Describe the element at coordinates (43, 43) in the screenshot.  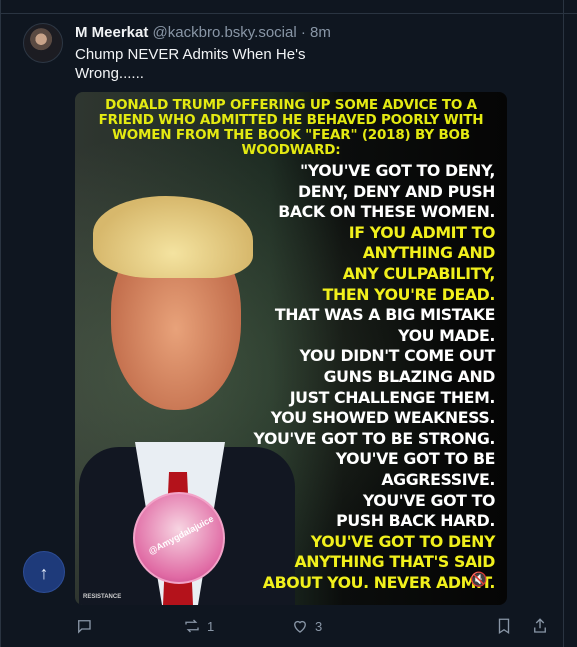
I see `author-avatar` at that location.